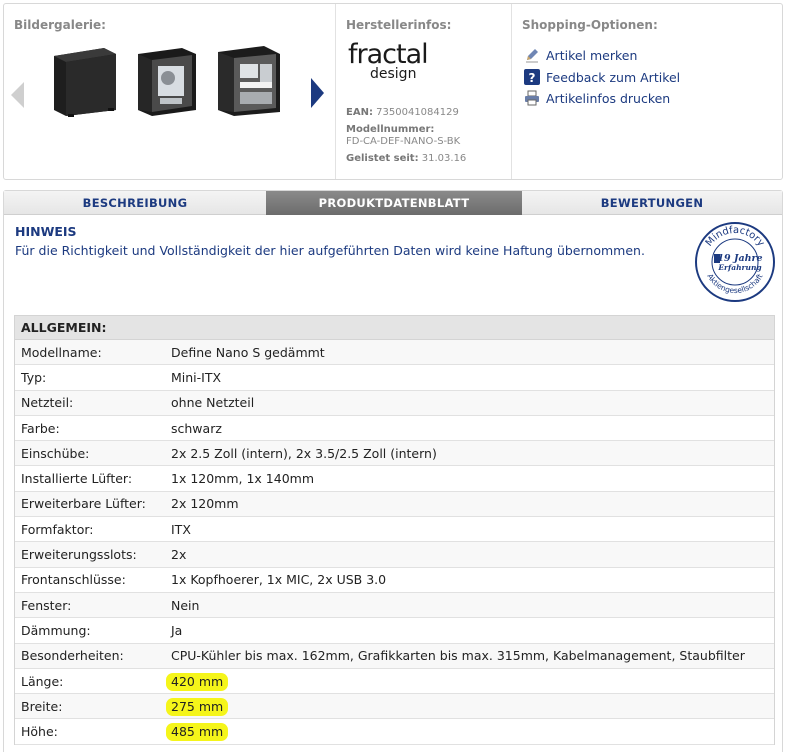  What do you see at coordinates (60, 25) in the screenshot?
I see `gallery-title: Bildergalerie:` at bounding box center [60, 25].